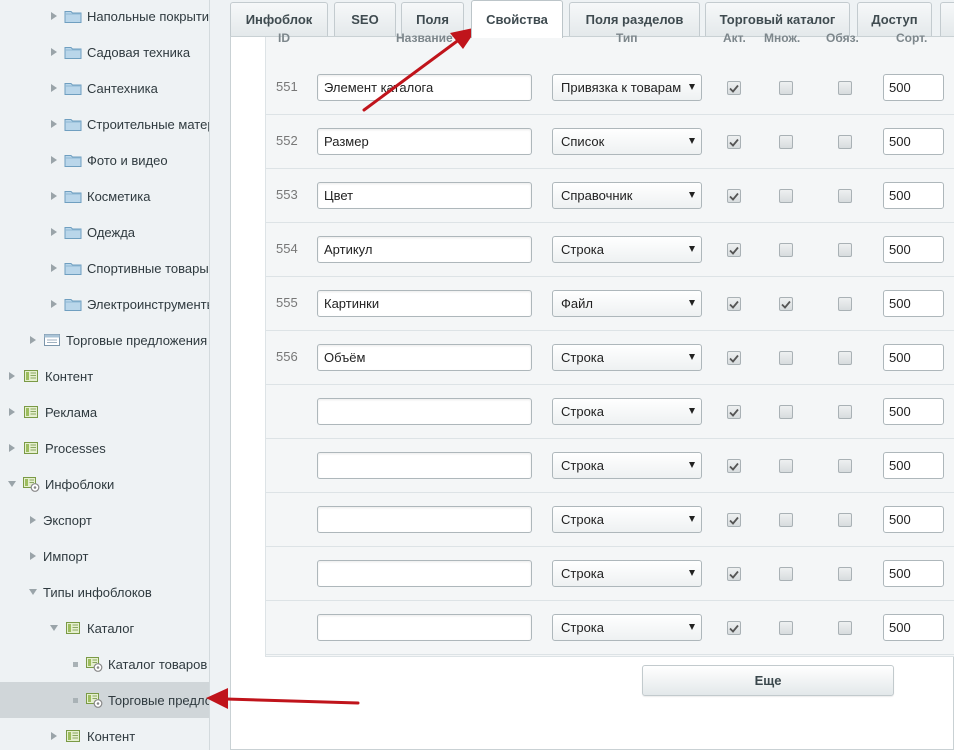 This screenshot has width=954, height=750. I want to click on sidebar-item: Каталог товаров, so click(104, 664).